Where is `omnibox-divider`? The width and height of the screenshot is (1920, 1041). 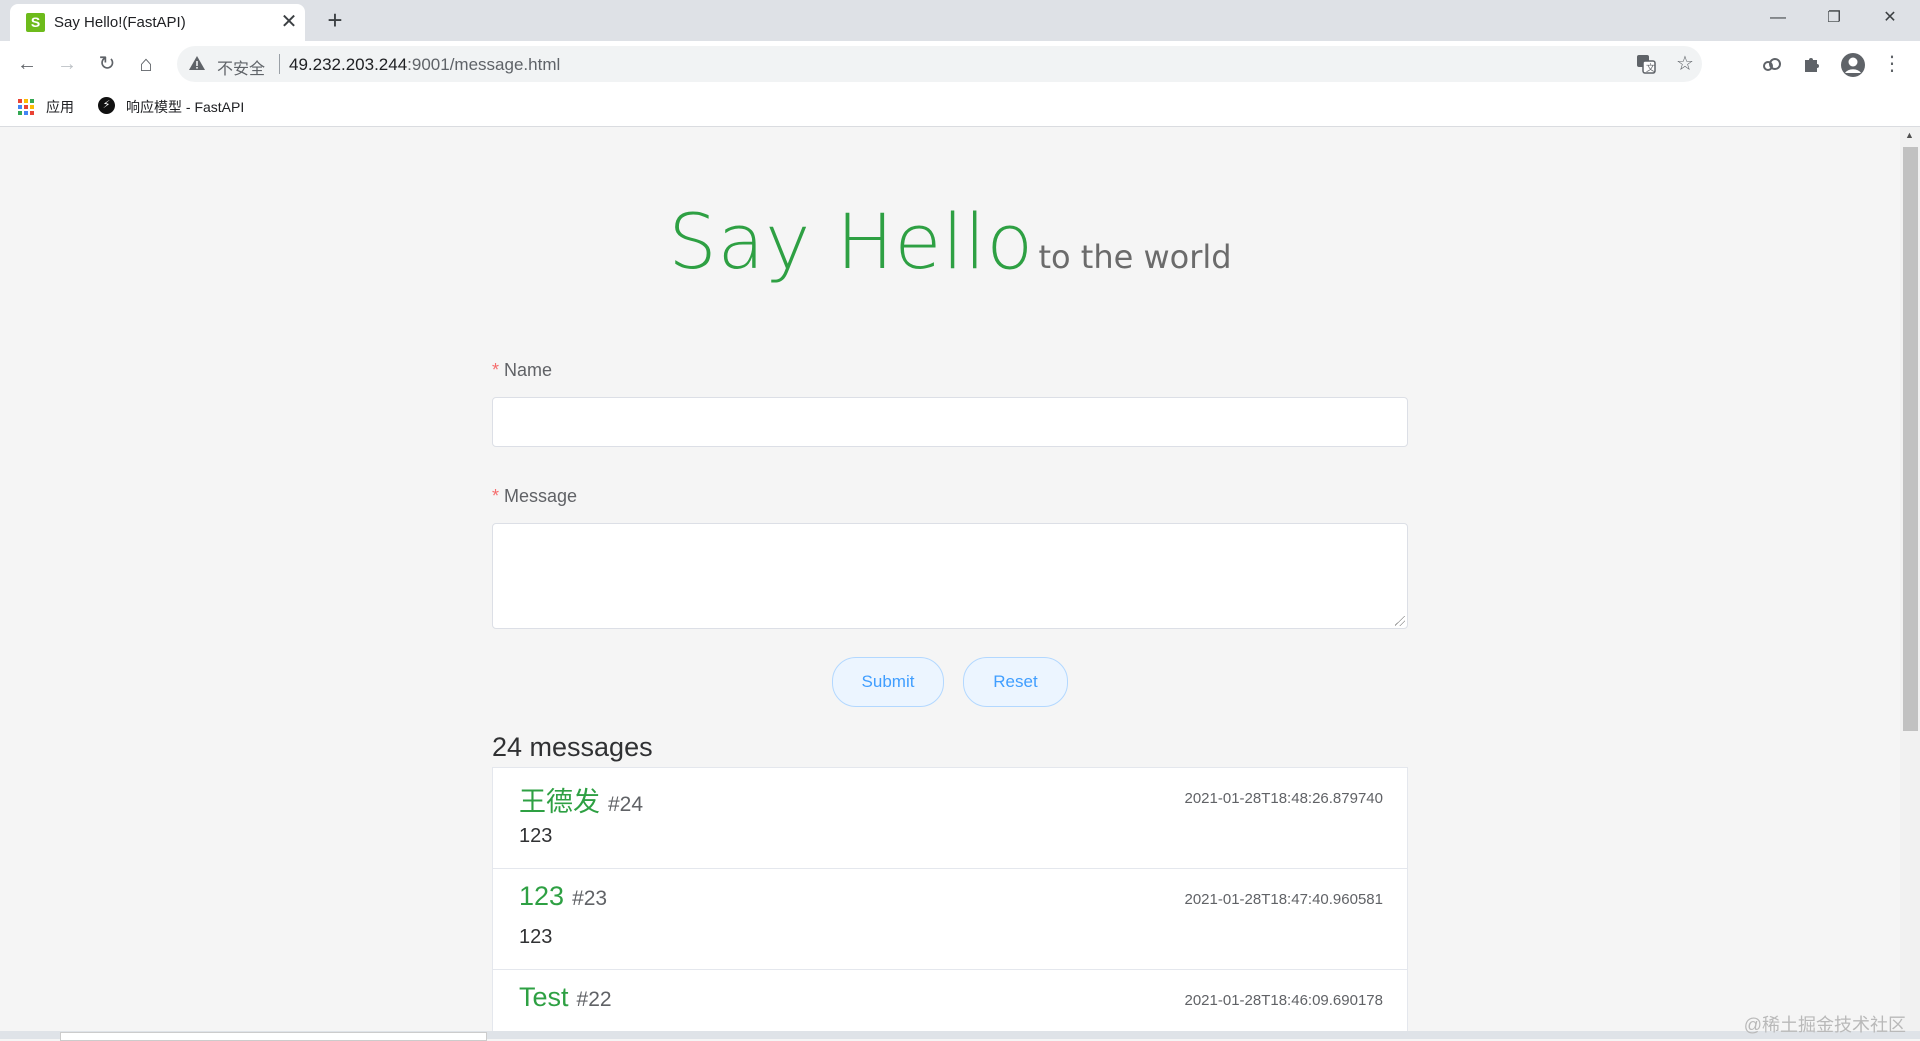 omnibox-divider is located at coordinates (279, 64).